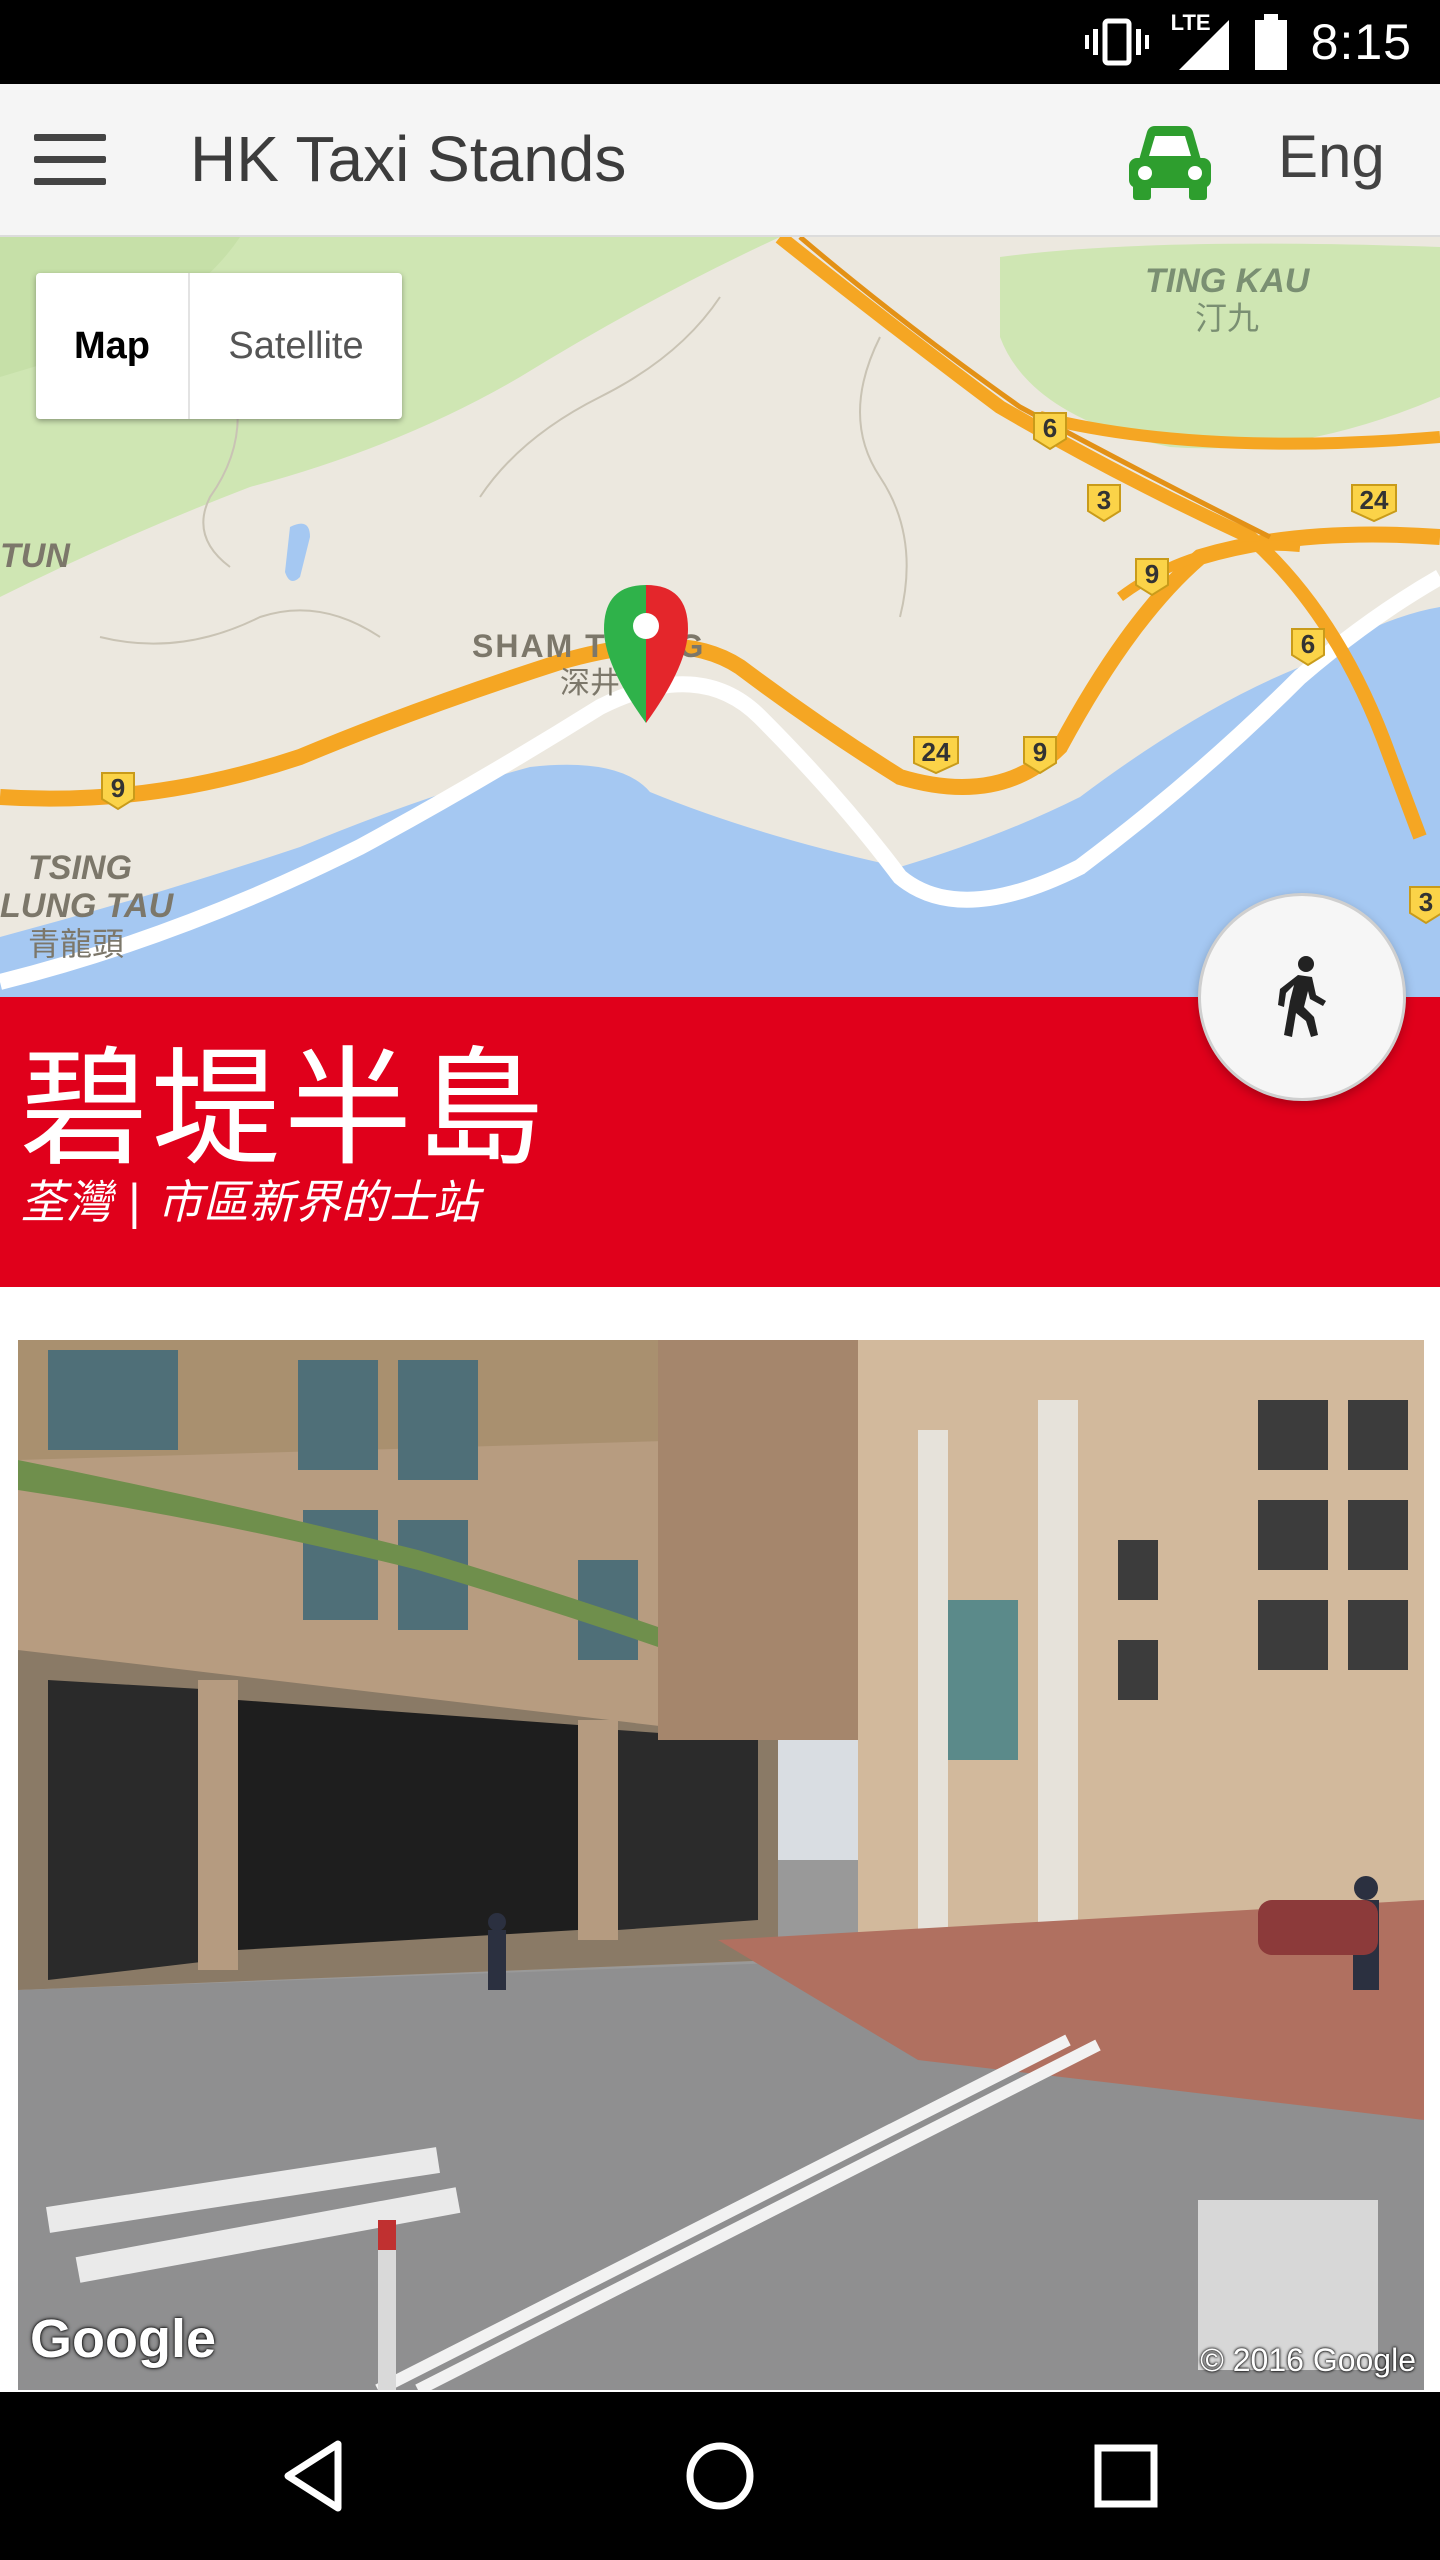  What do you see at coordinates (1331, 156) in the screenshot?
I see `language-button: Eng` at bounding box center [1331, 156].